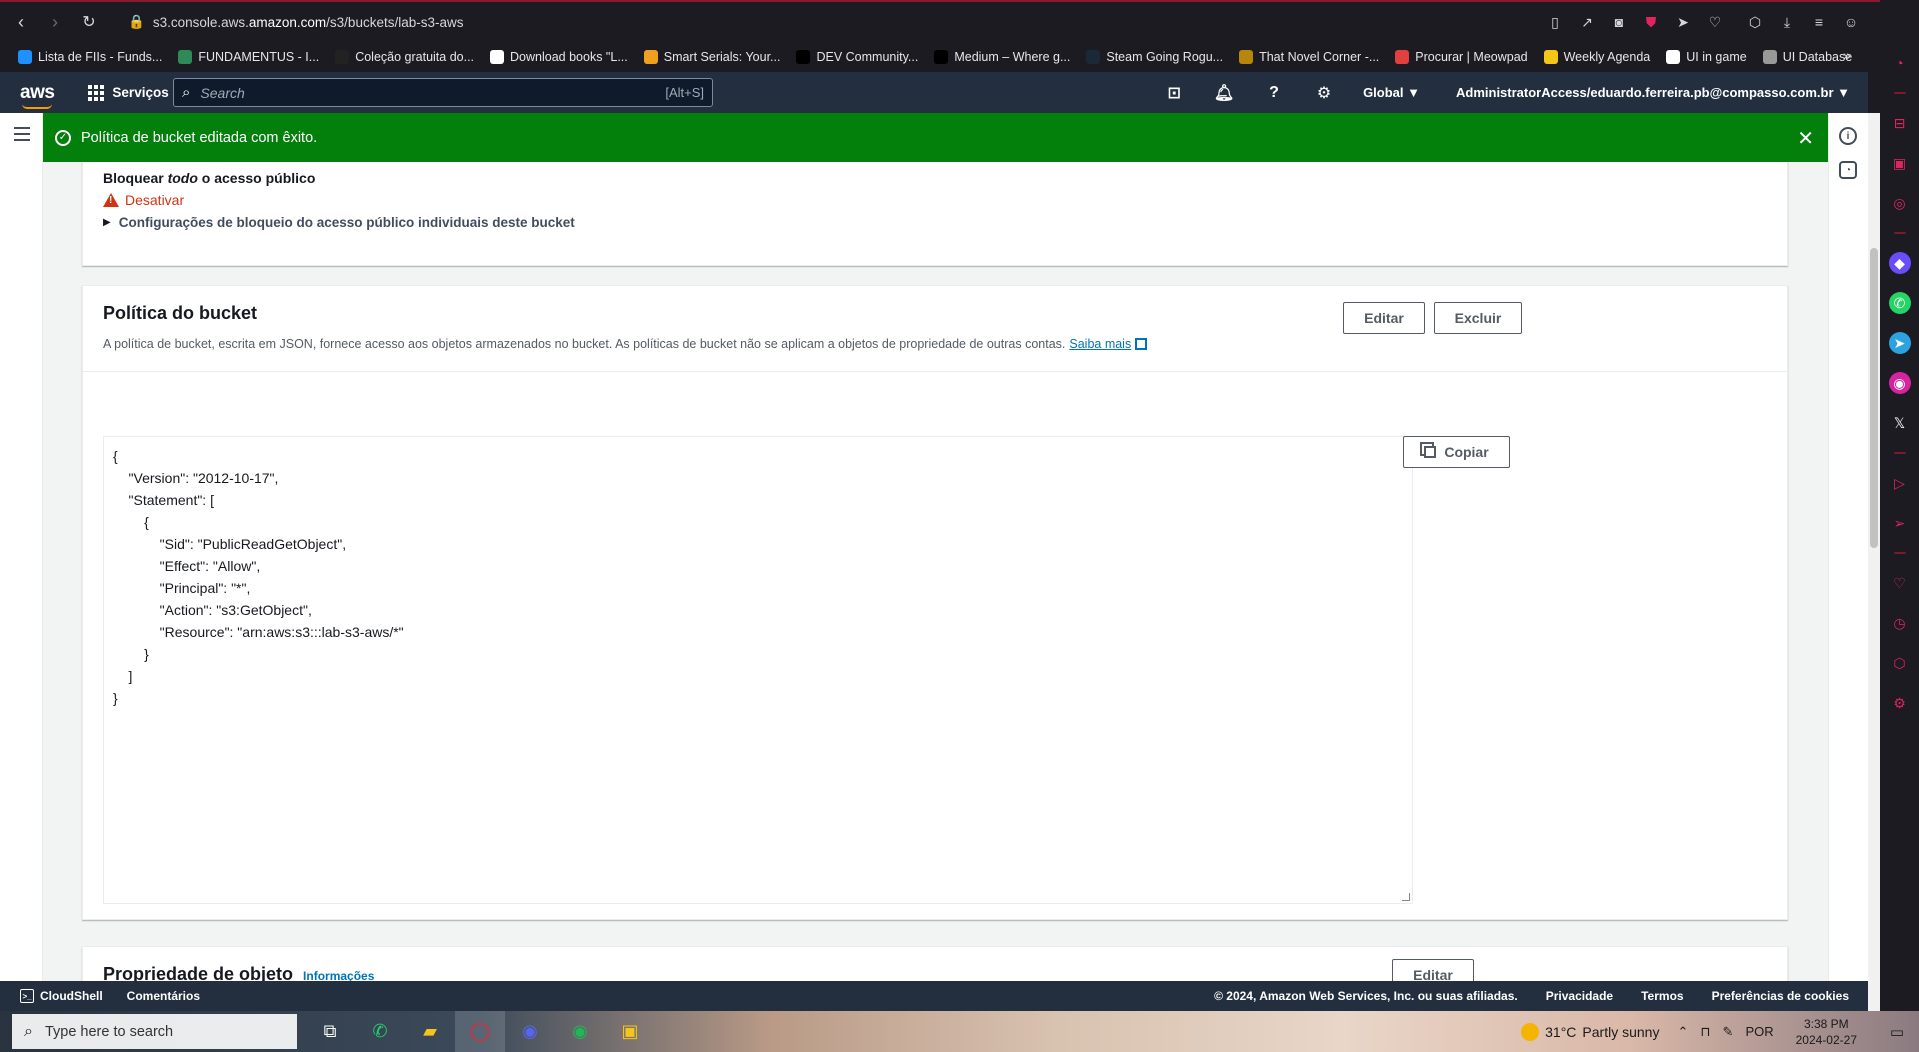 The image size is (1919, 1052). What do you see at coordinates (1590, 1031) in the screenshot?
I see `weather-widget: 31°C Partly sunny` at bounding box center [1590, 1031].